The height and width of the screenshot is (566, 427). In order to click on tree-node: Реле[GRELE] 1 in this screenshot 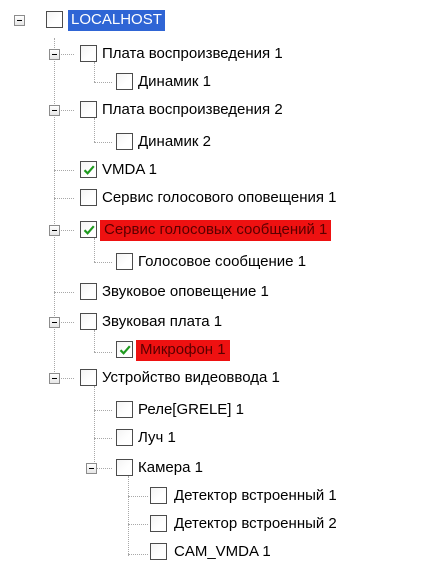, I will do `click(210, 412)`.